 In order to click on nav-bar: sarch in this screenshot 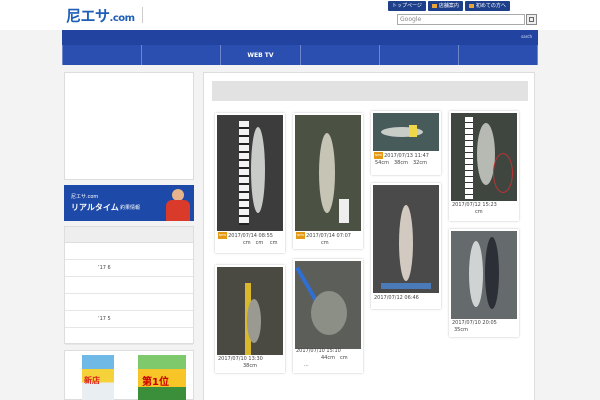, I will do `click(300, 37)`.